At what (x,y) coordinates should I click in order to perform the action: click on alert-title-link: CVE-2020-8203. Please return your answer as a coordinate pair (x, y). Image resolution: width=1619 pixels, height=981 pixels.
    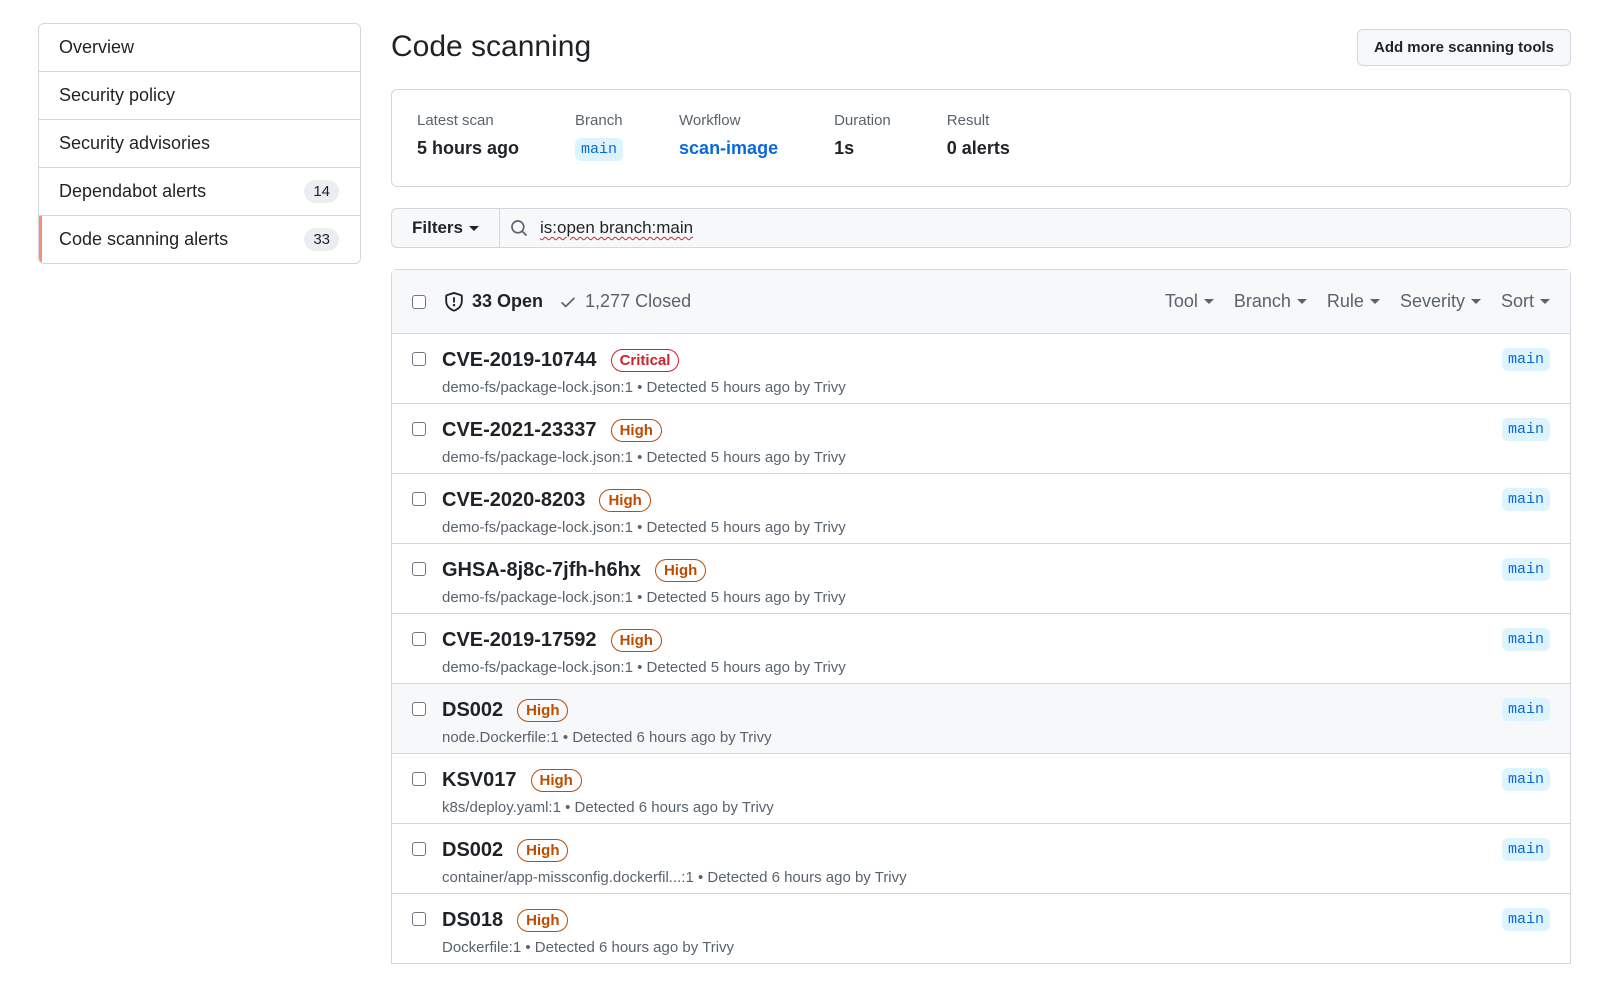
    Looking at the image, I should click on (513, 500).